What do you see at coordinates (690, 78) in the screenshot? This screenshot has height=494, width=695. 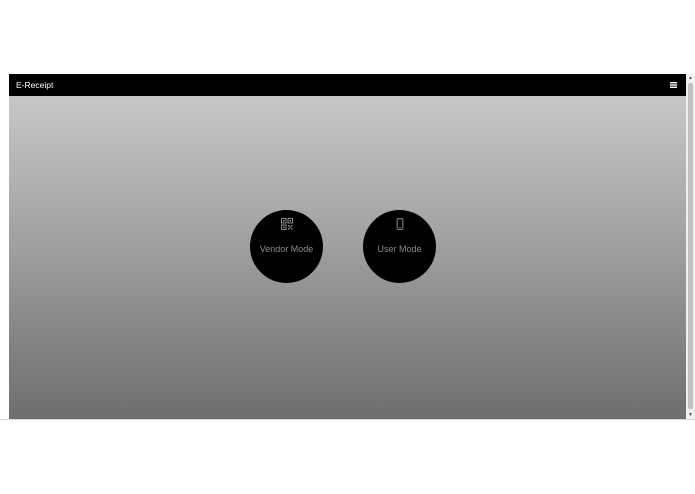 I see `scroll-up-arrow-icon: ▲` at bounding box center [690, 78].